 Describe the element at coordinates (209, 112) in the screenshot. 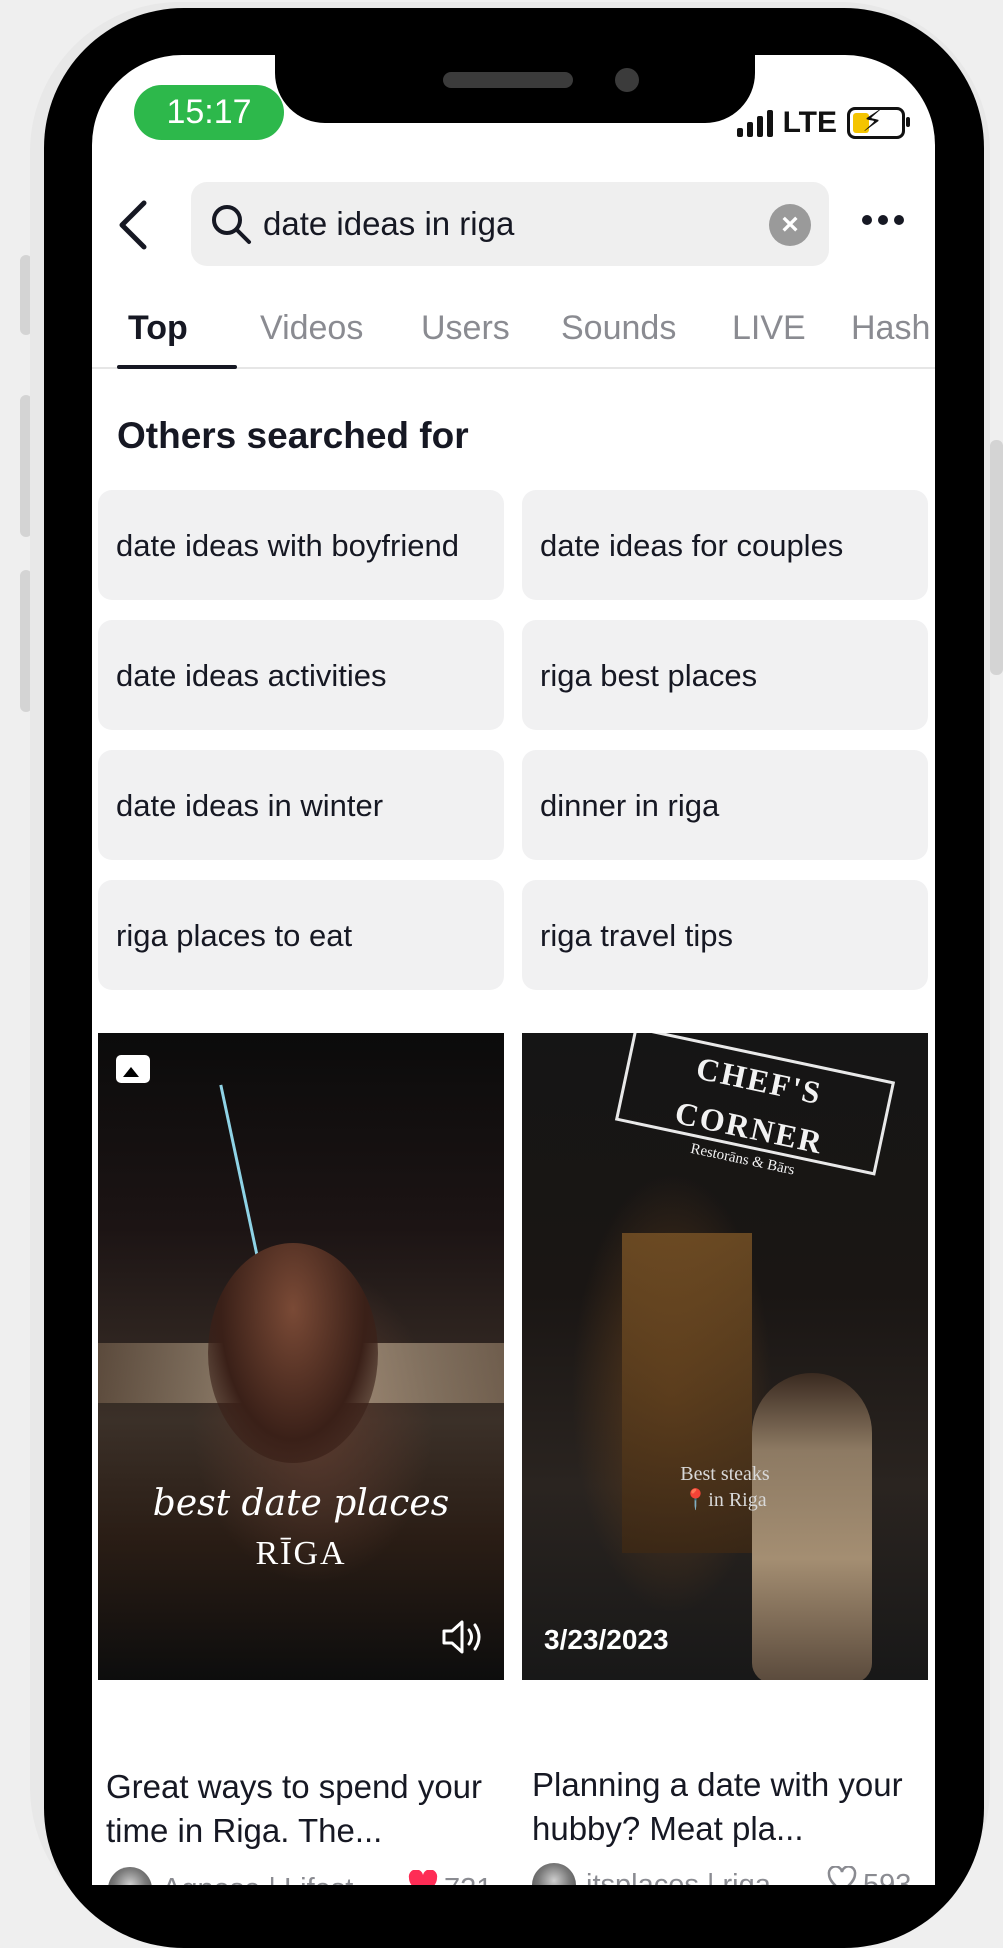

I see `status-time: 15:17` at that location.